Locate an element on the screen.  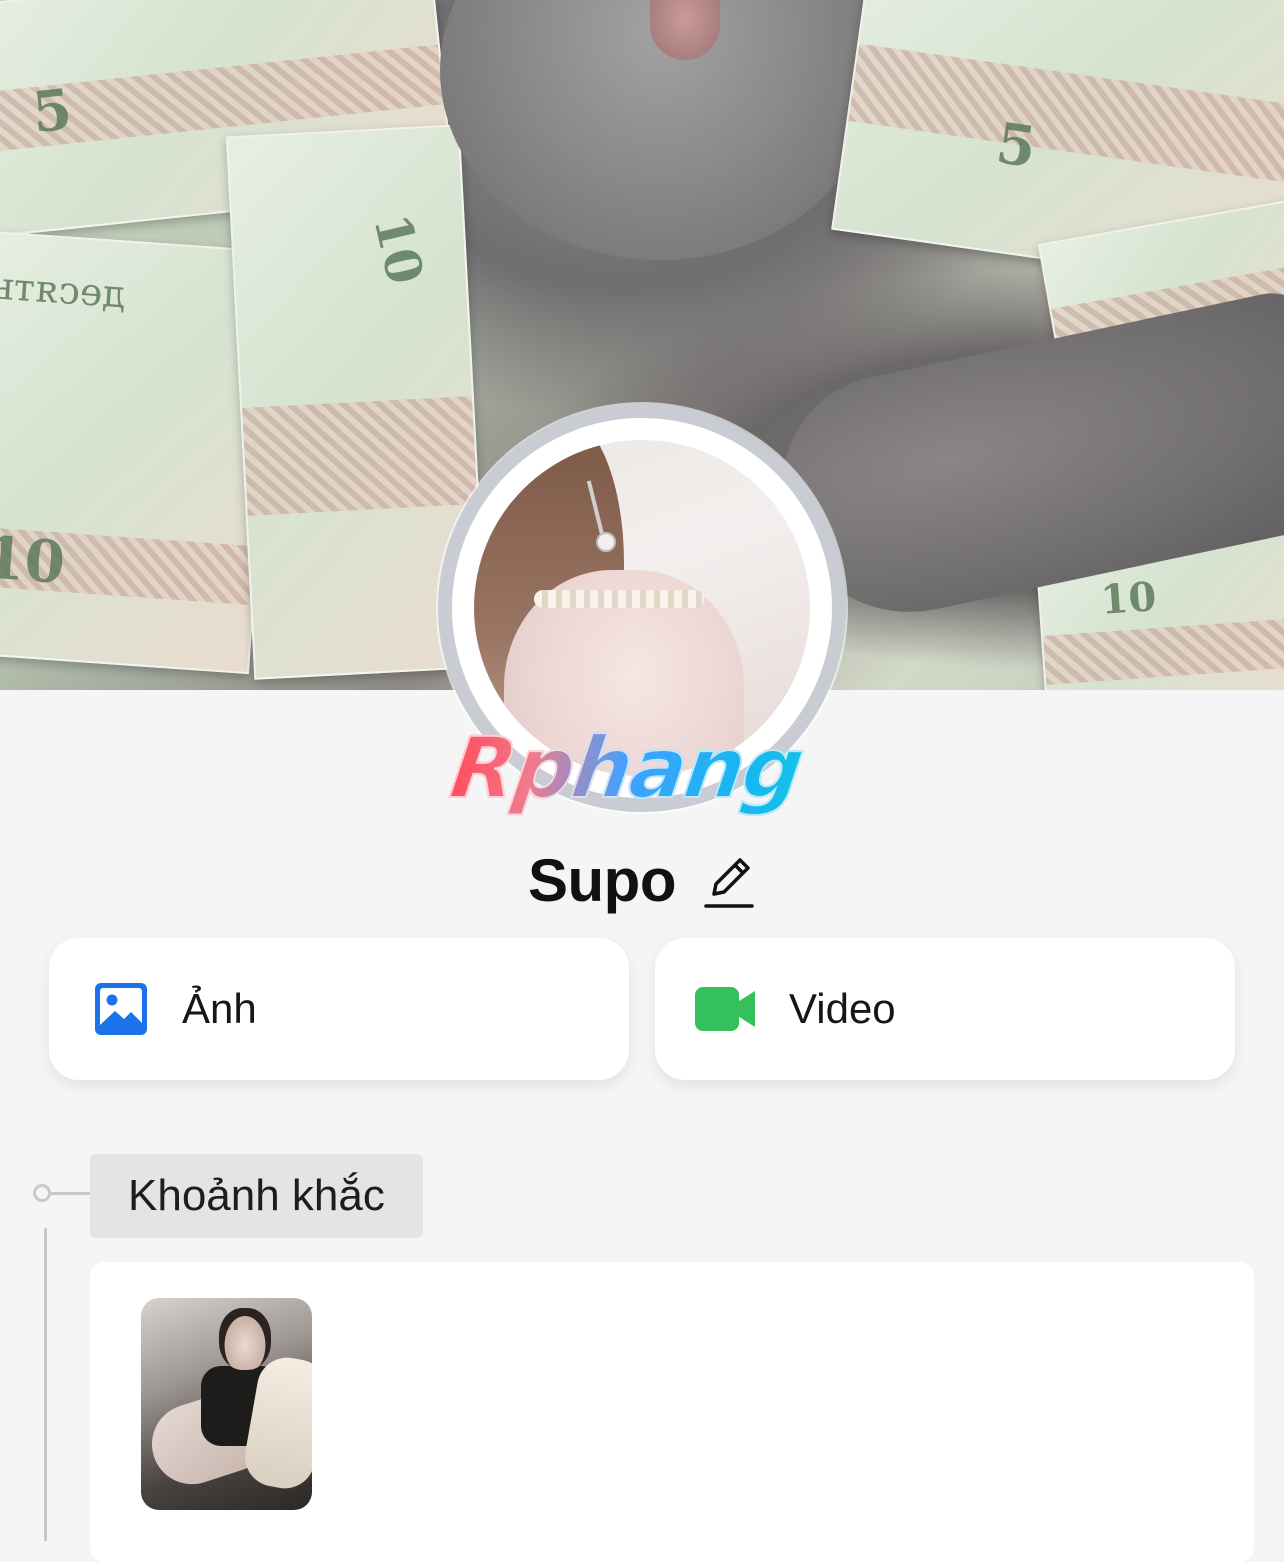
video-camera-icon is located at coordinates (726, 1009).